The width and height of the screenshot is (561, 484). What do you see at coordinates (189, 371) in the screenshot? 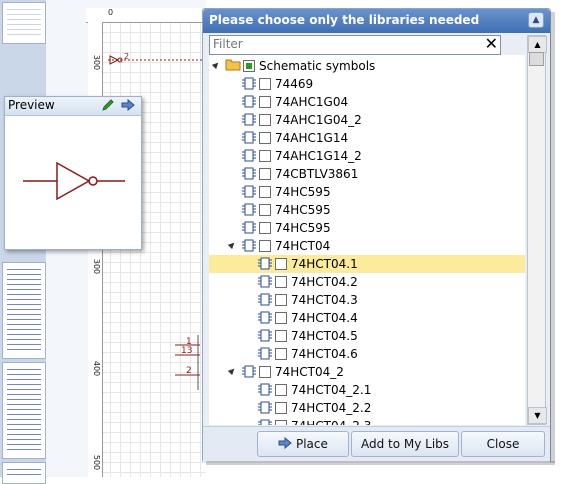
I see `pin-label: 2` at bounding box center [189, 371].